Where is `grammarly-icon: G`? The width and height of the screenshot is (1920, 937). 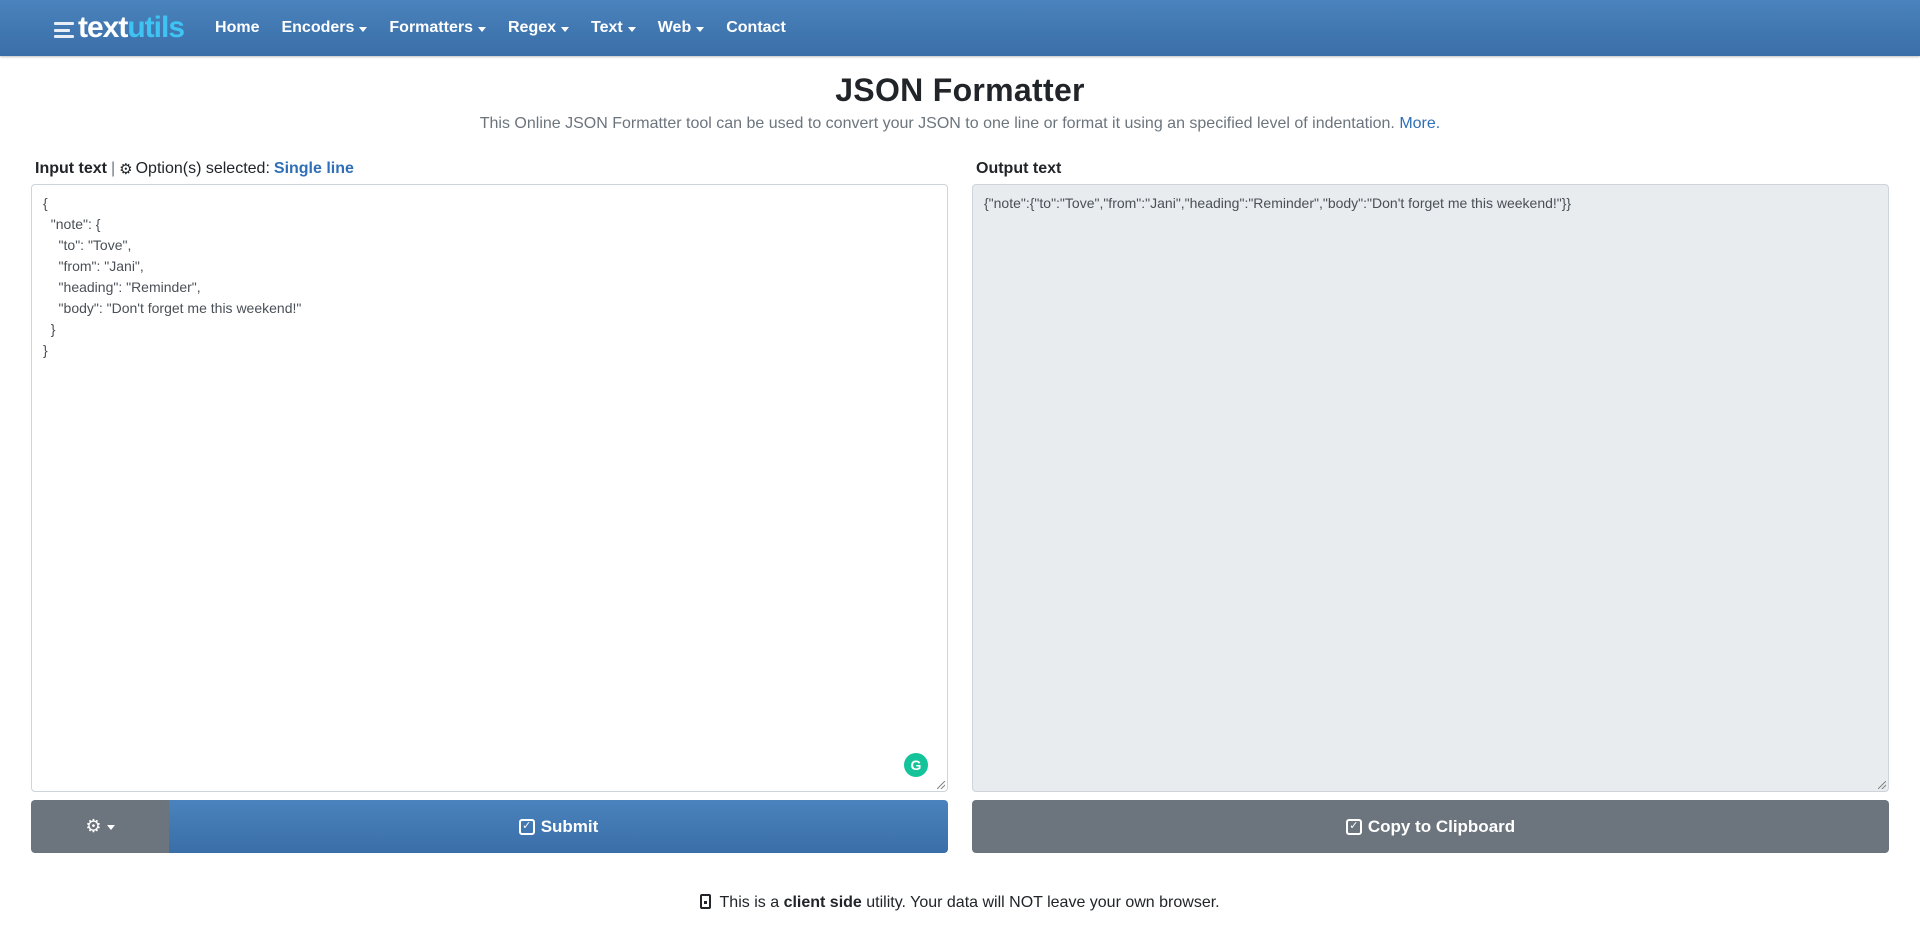
grammarly-icon: G is located at coordinates (916, 765).